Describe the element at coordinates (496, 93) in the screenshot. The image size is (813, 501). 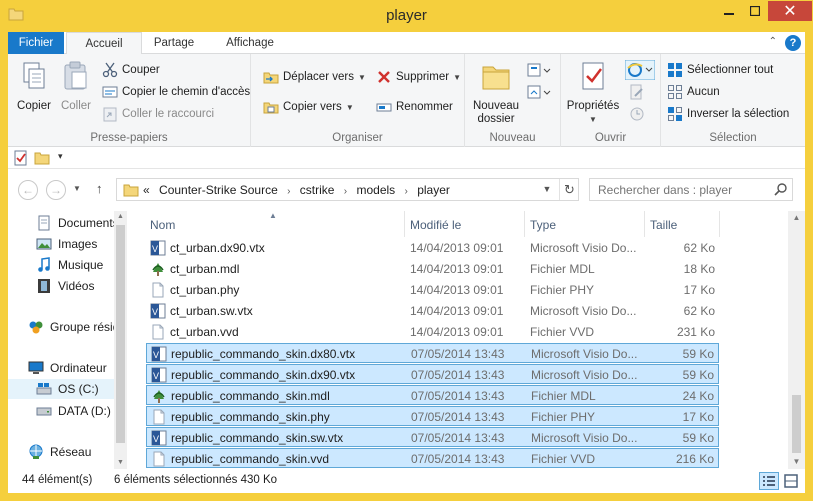
I see `new-folder-button: Nouveau dossier` at that location.